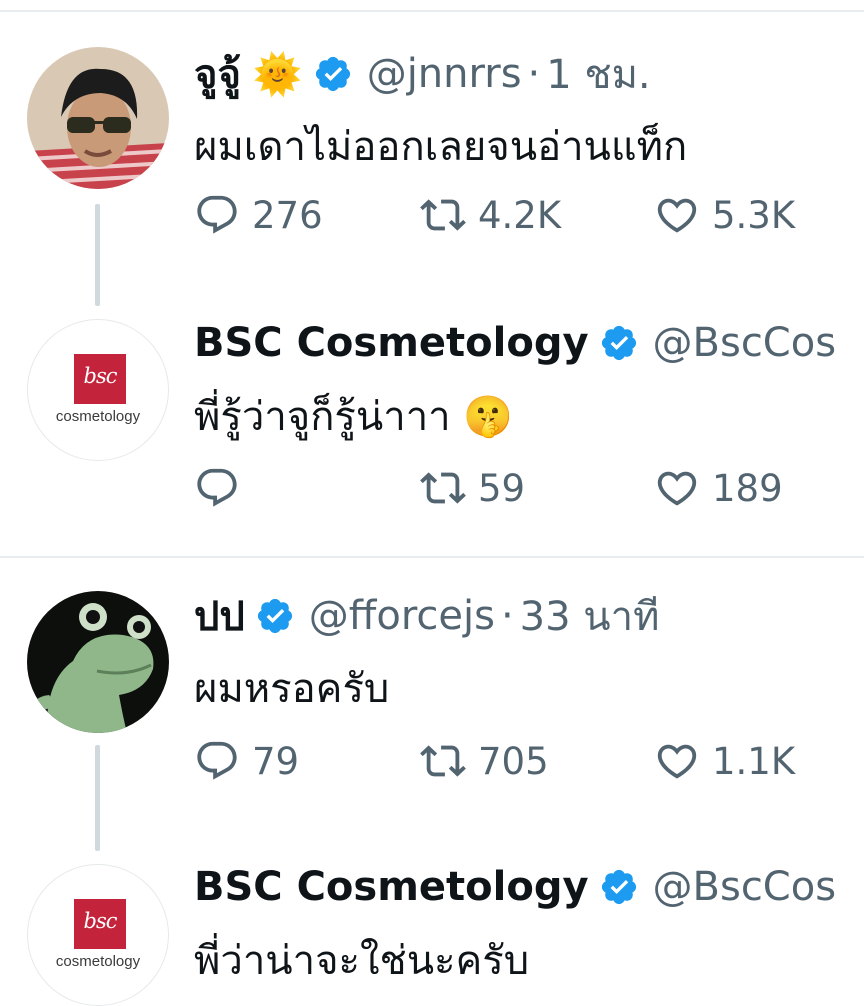 The width and height of the screenshot is (864, 1006). I want to click on top-divider, so click(432, 11).